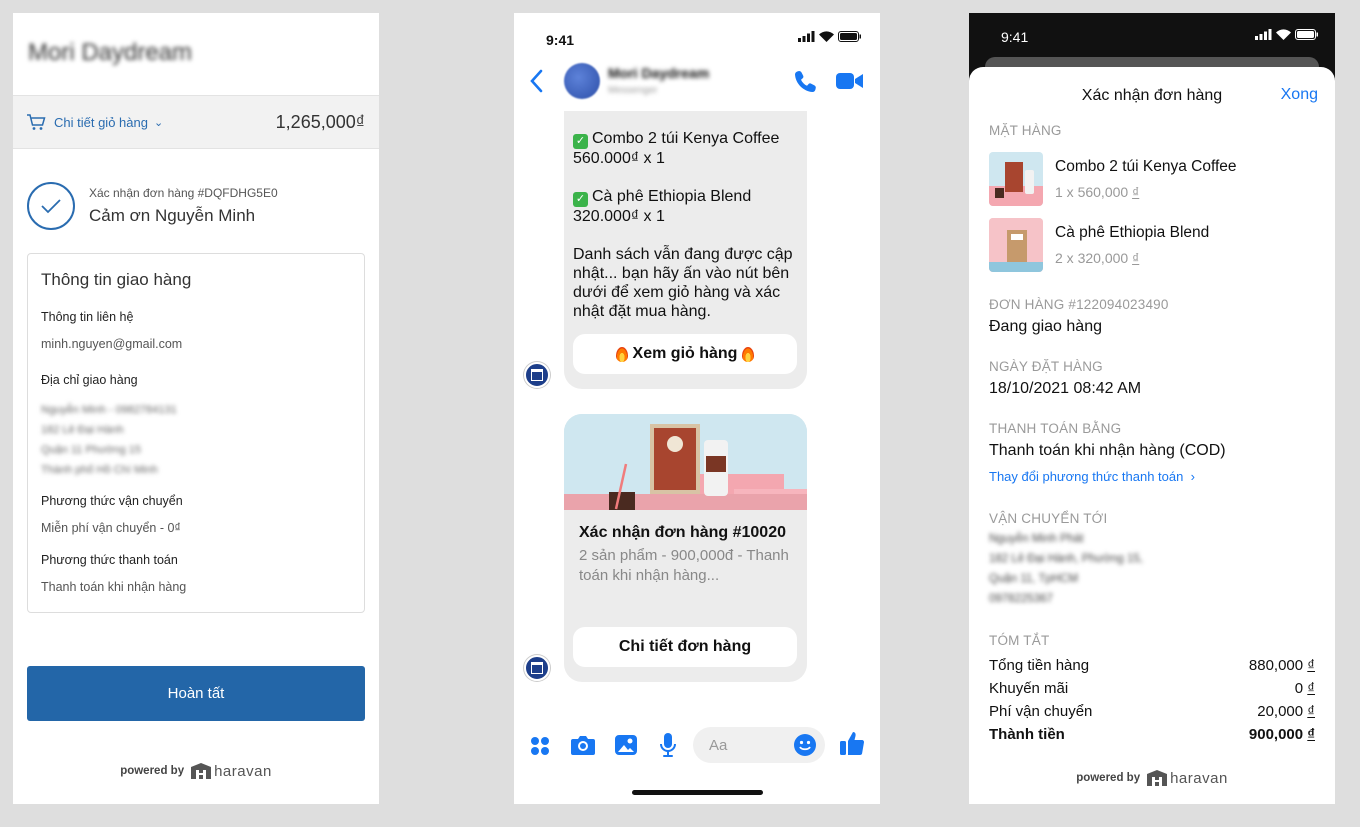 The image size is (1360, 827). I want to click on order-status: Đang giao hàng, so click(1045, 326).